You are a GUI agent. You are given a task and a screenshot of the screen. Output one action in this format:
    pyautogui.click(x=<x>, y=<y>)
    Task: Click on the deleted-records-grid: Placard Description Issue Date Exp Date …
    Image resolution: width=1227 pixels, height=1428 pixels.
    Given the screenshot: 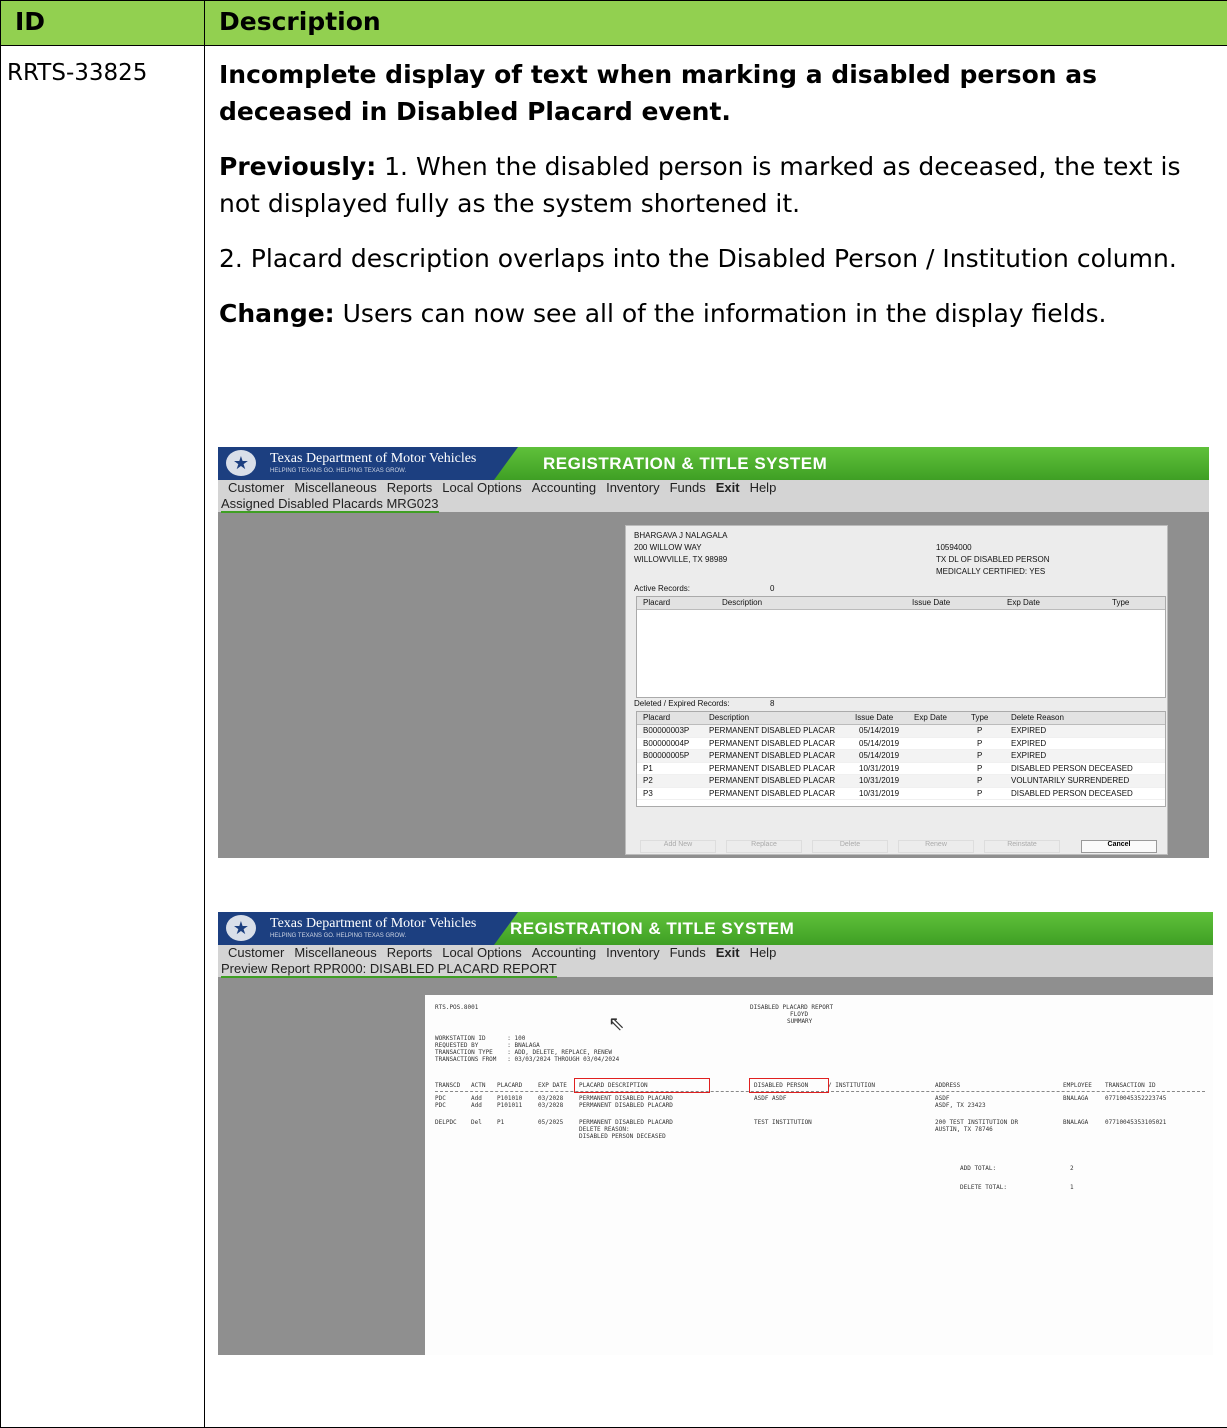 What is the action you would take?
    pyautogui.click(x=901, y=759)
    